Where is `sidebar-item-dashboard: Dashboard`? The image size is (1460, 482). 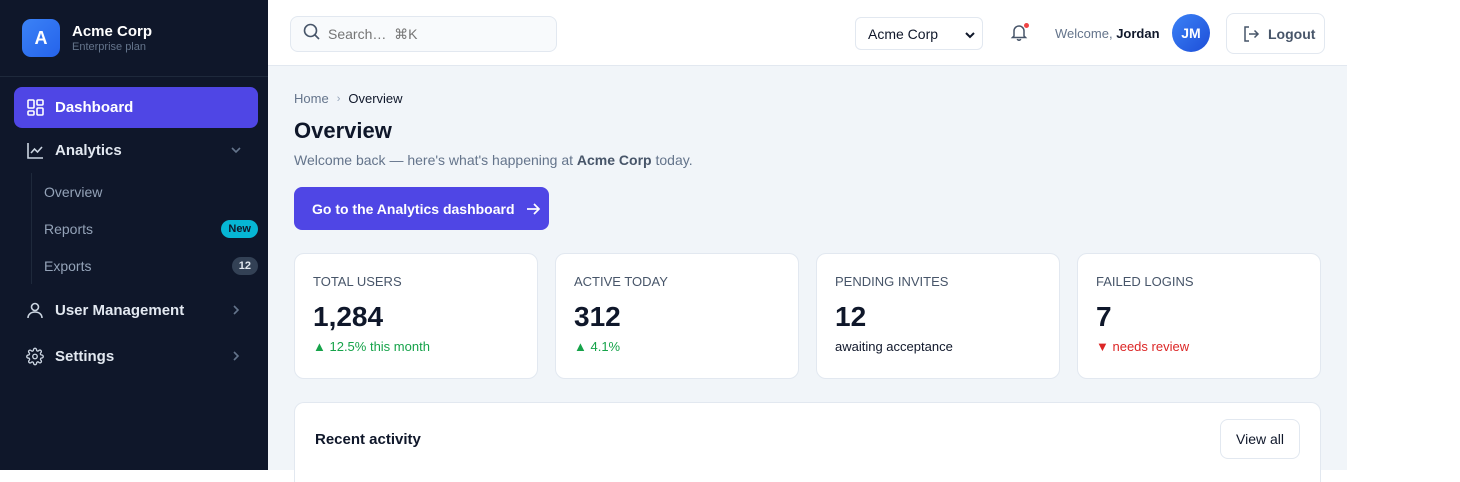
sidebar-item-dashboard: Dashboard is located at coordinates (136, 107).